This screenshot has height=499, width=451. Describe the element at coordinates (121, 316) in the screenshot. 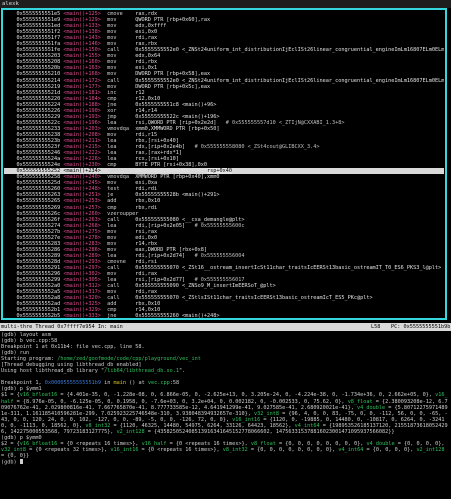

I see `asm-mnemonic: jne` at that location.